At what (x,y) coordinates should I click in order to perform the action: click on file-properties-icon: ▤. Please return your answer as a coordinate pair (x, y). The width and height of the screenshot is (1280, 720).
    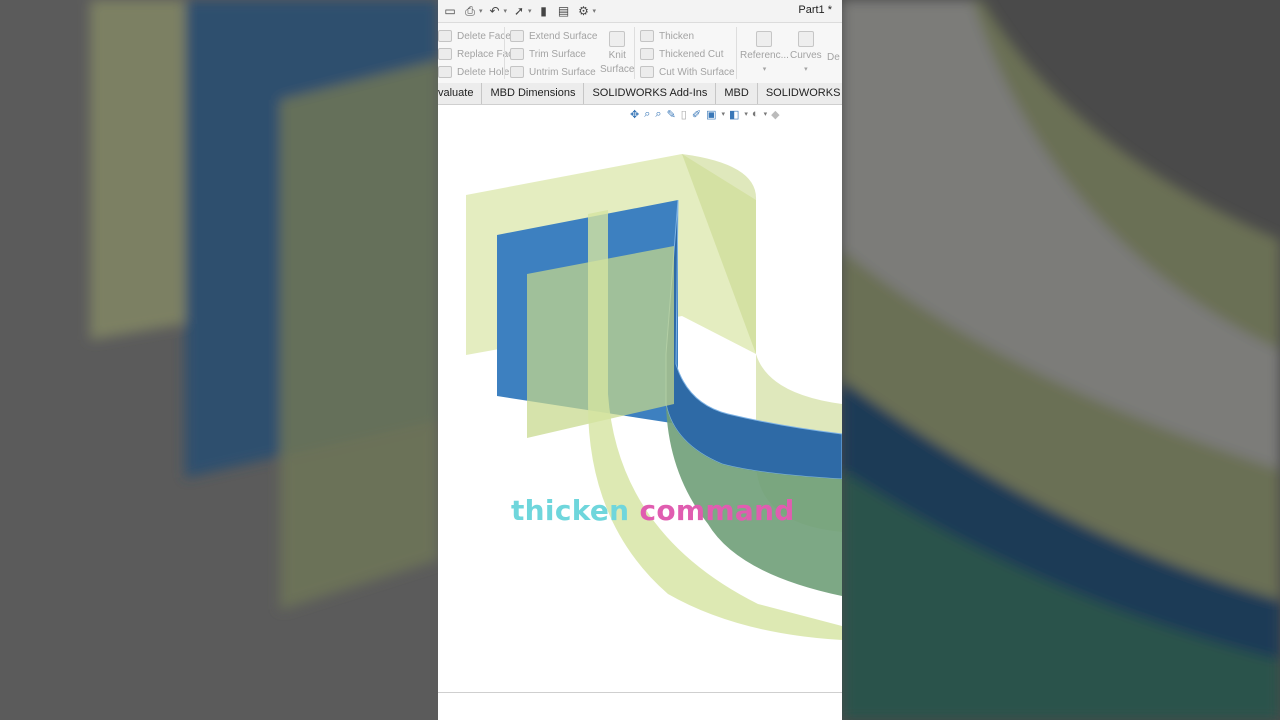
    Looking at the image, I should click on (564, 11).